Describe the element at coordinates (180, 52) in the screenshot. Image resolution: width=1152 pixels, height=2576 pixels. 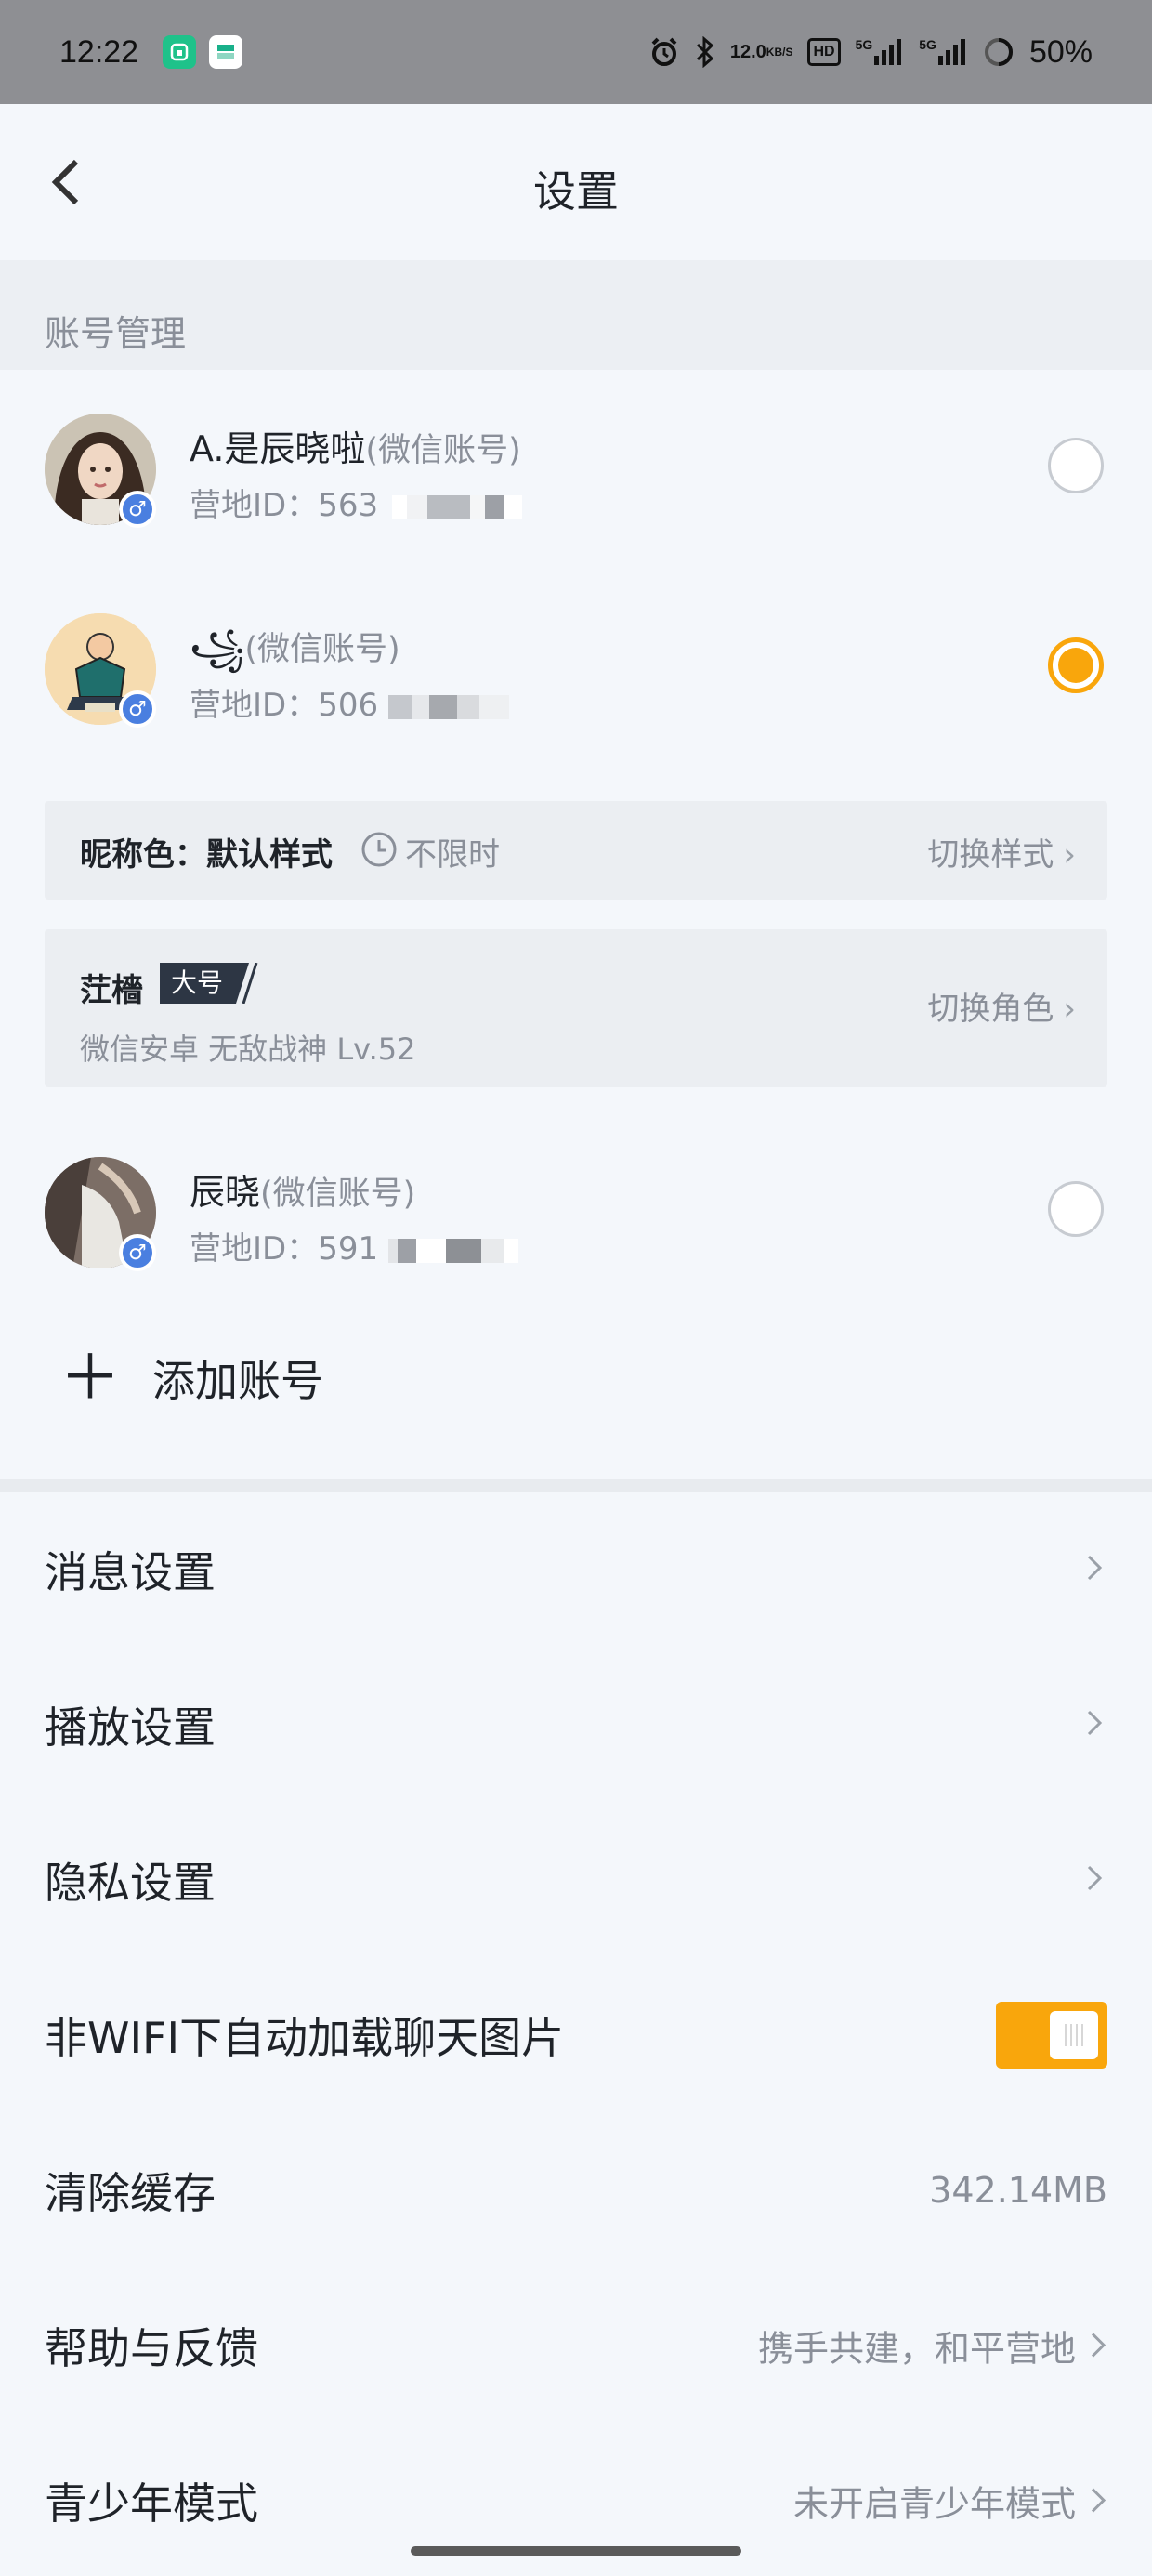
I see `mi-home-app-icon` at that location.